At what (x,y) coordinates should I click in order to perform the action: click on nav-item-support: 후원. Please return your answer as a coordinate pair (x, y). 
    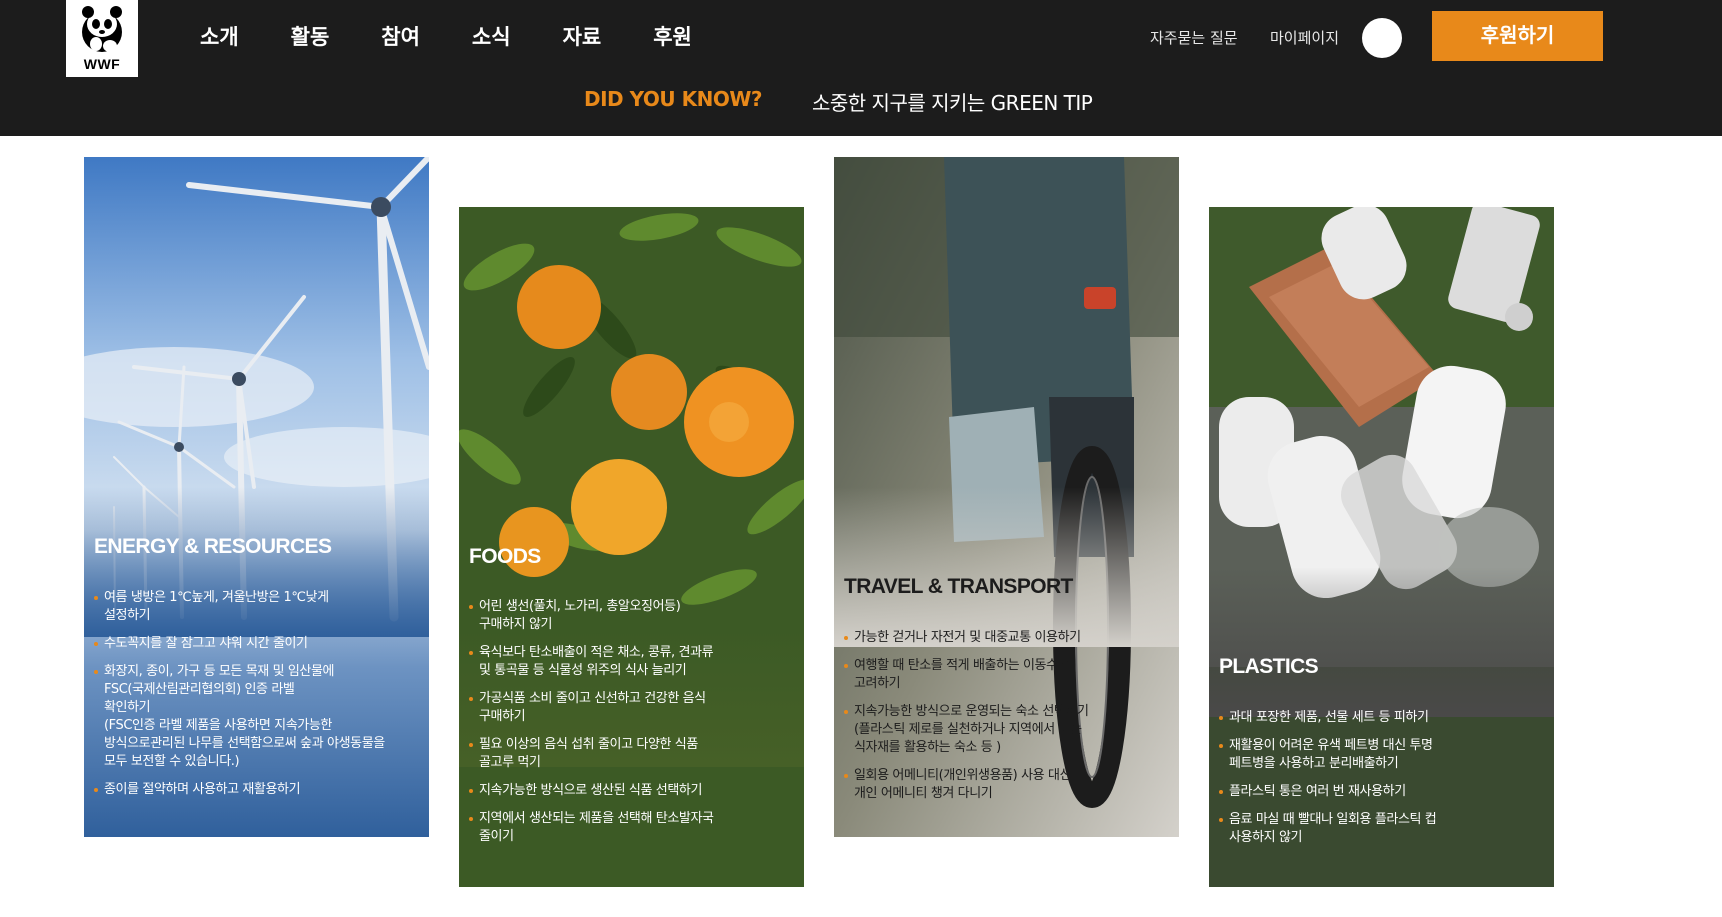
    Looking at the image, I should click on (672, 37).